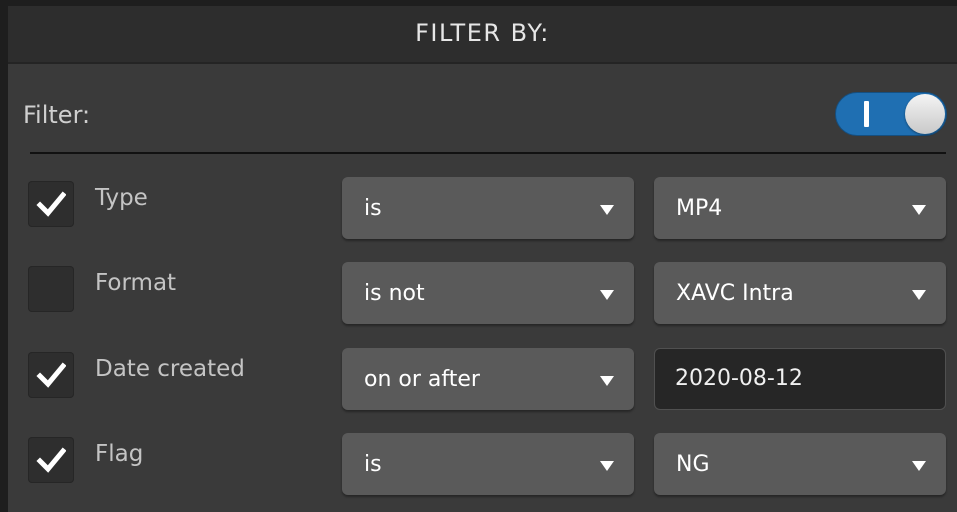 This screenshot has height=512, width=957. Describe the element at coordinates (735, 293) in the screenshot. I see `format-value: XAVC Intra` at that location.